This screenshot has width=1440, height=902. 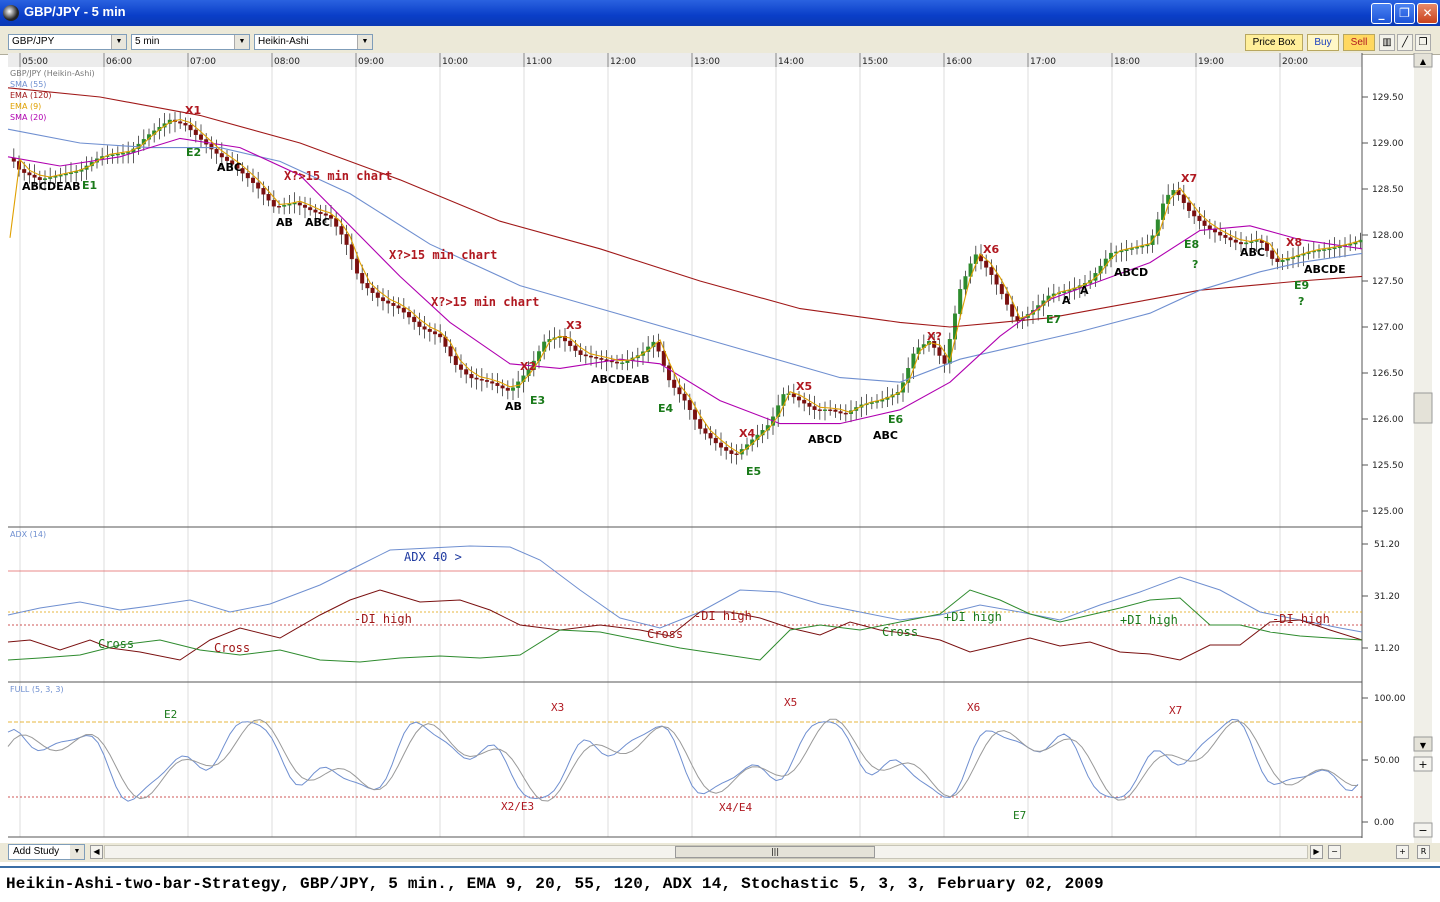 I want to click on window-title: GBP/JPY - 5 min, so click(x=75, y=11).